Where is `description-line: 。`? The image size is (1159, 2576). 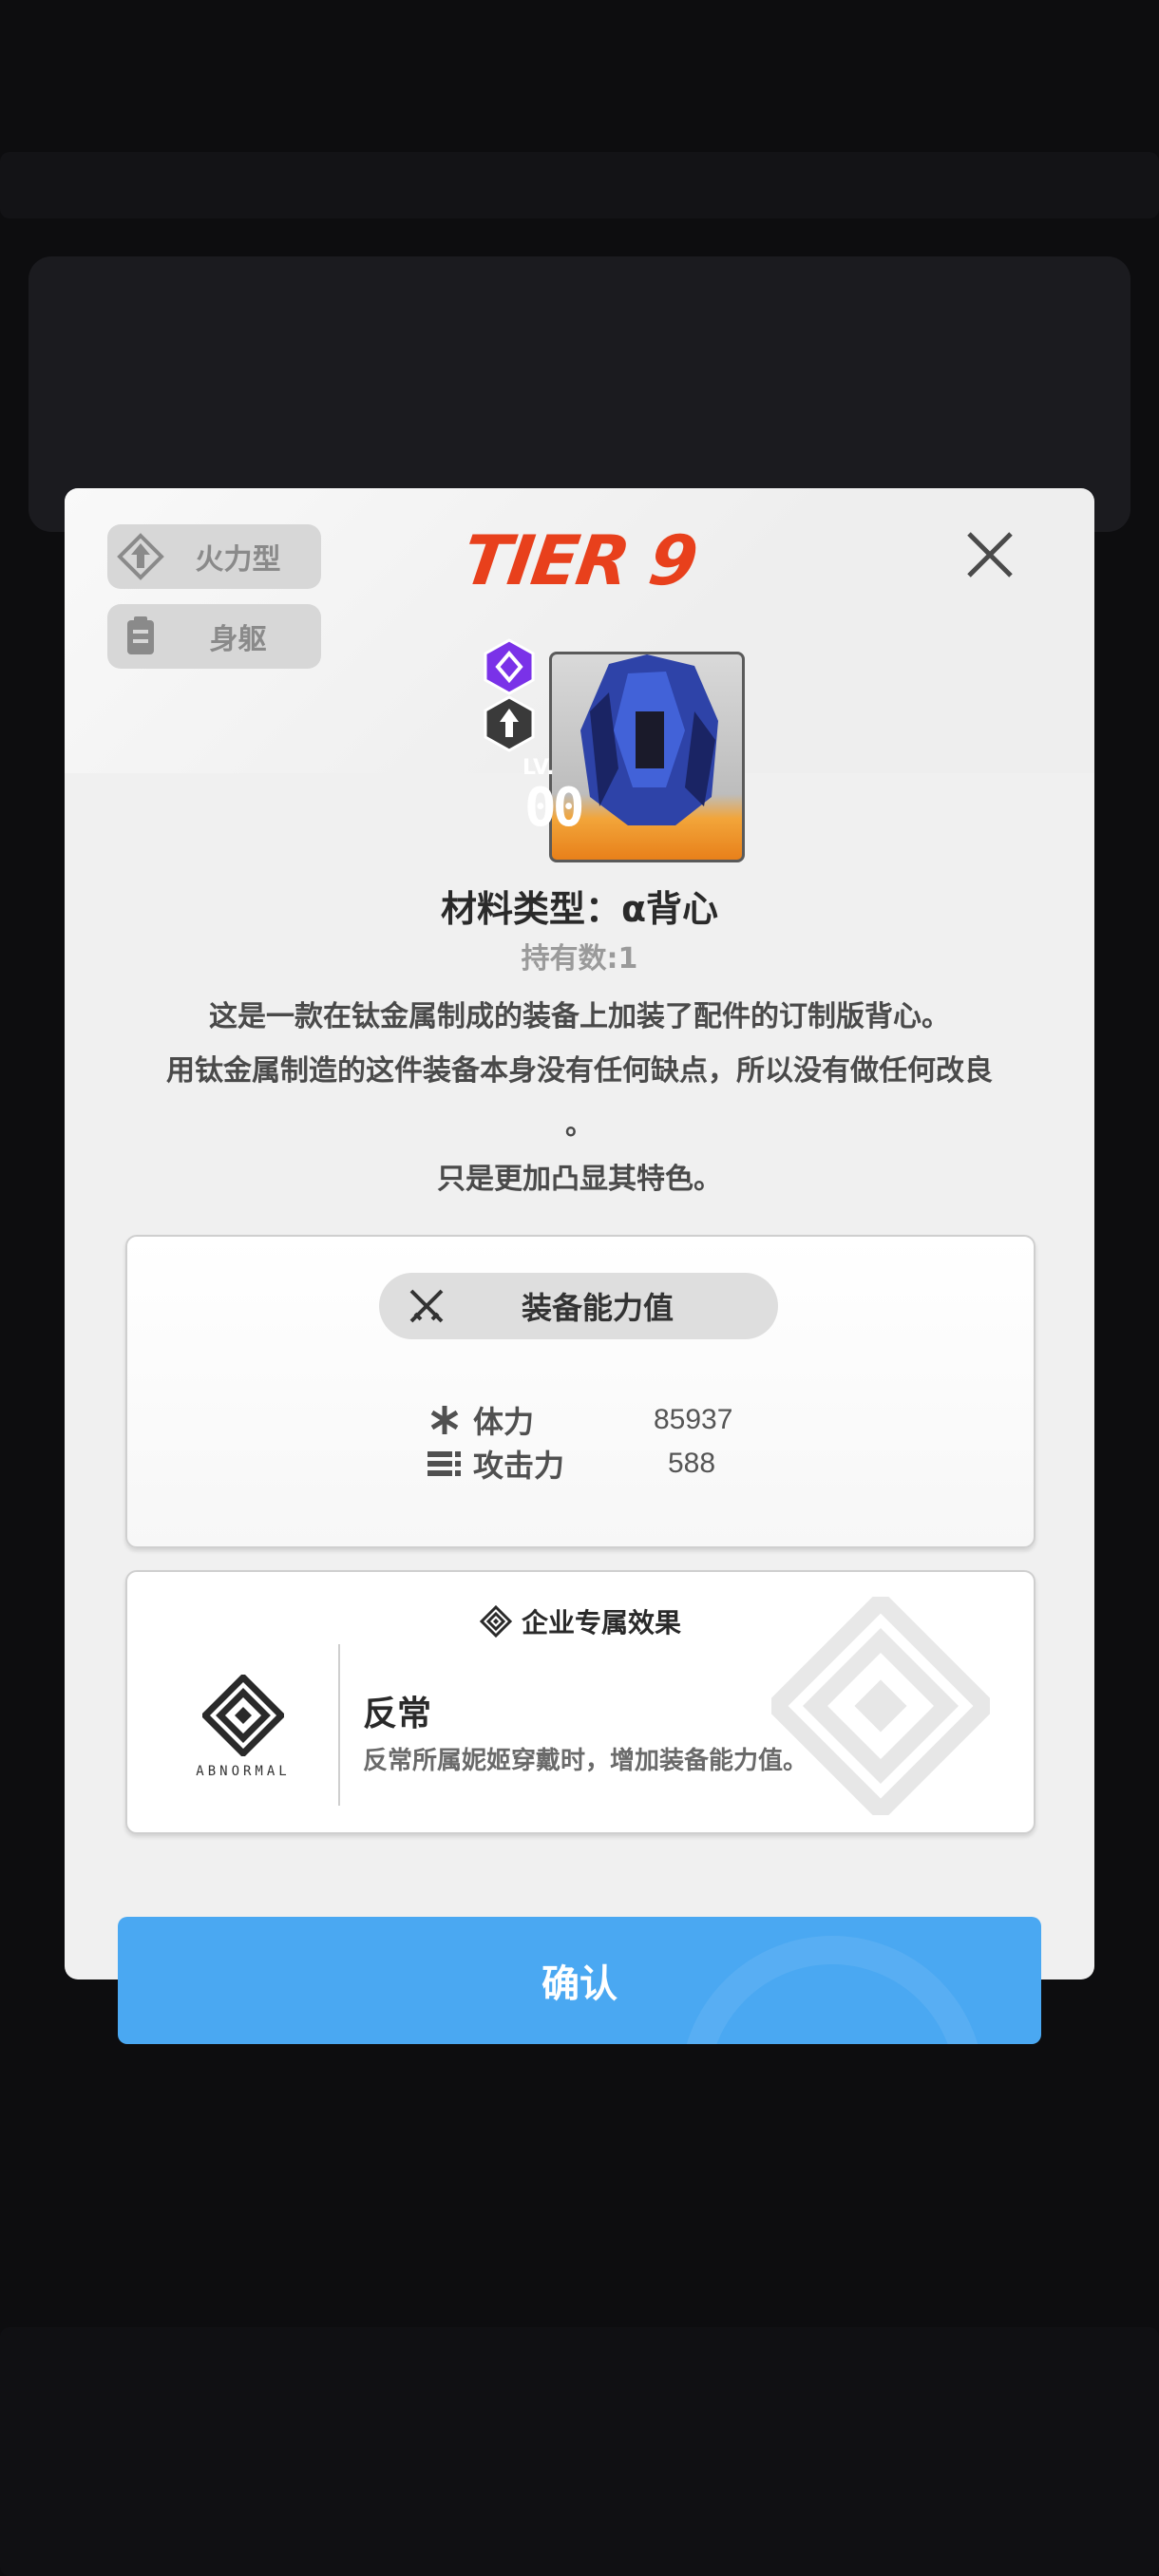 description-line: 。 is located at coordinates (579, 1125).